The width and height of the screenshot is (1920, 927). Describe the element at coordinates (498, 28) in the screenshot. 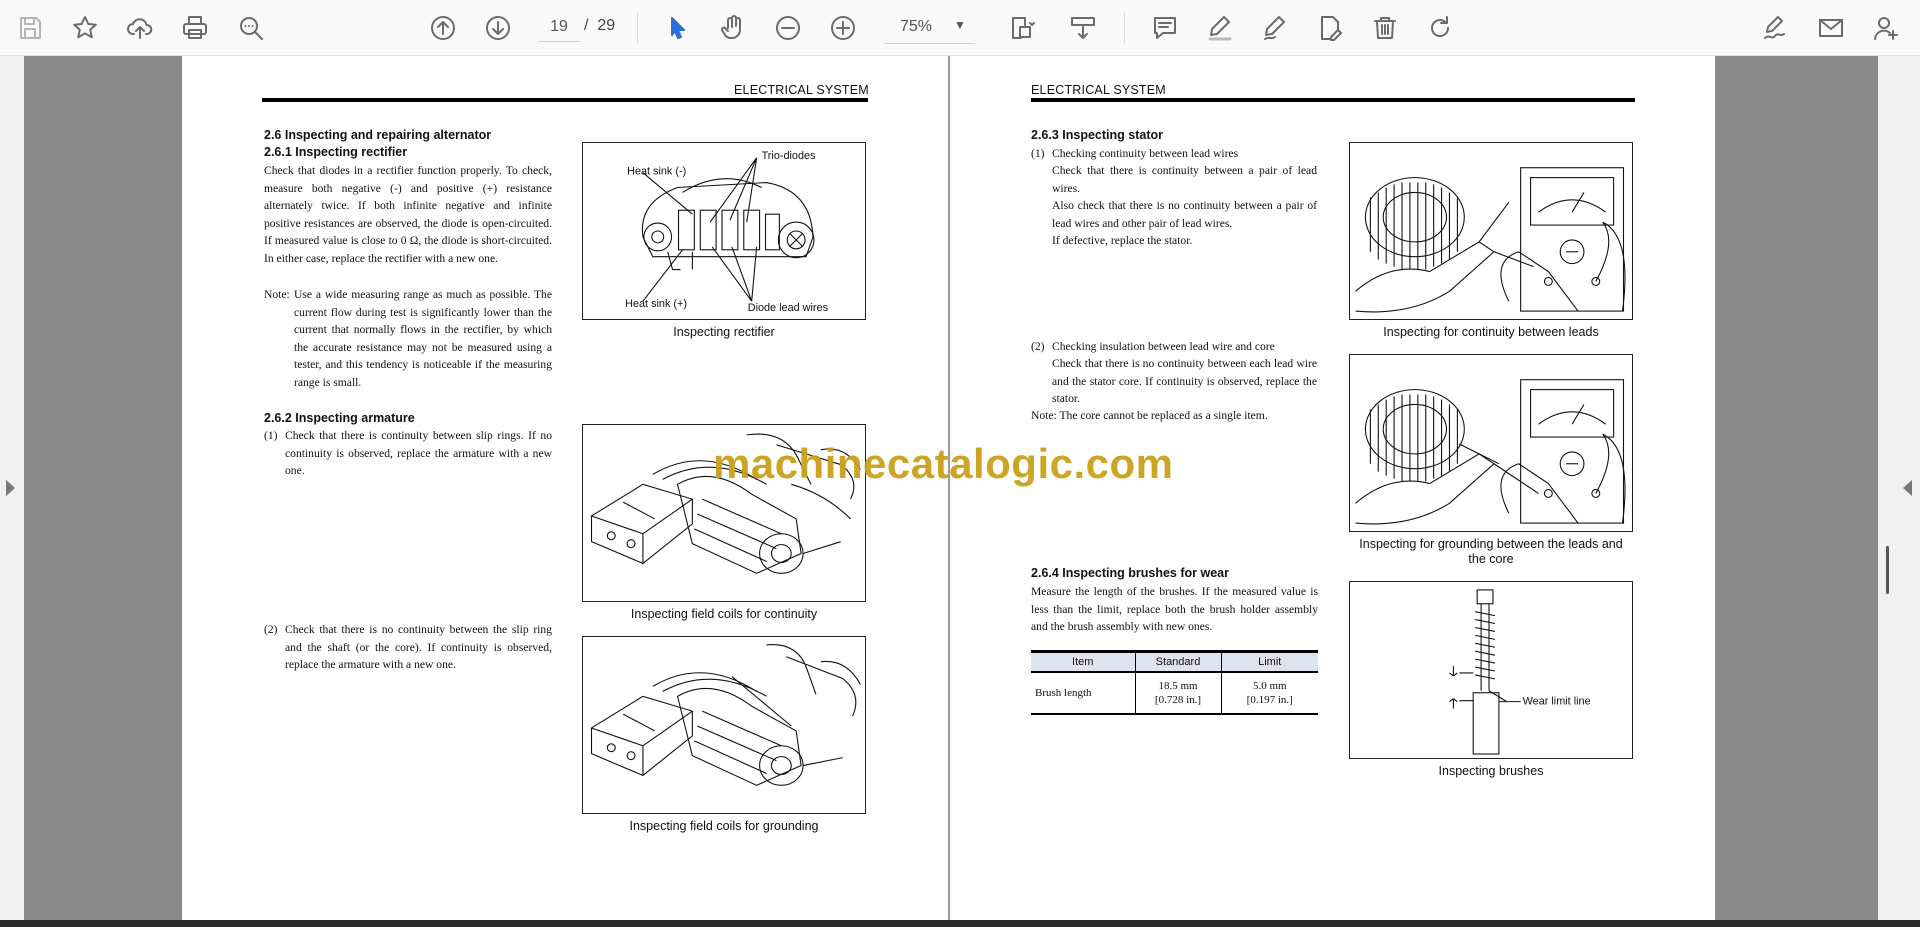

I see `next-page-icon` at that location.